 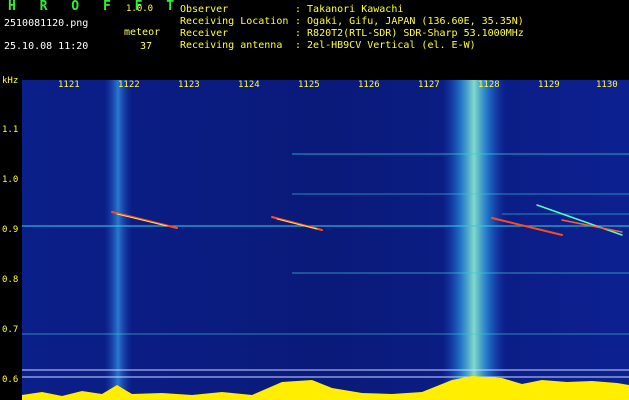 I want to click on app-name: H R O F F T, so click(x=95, y=7).